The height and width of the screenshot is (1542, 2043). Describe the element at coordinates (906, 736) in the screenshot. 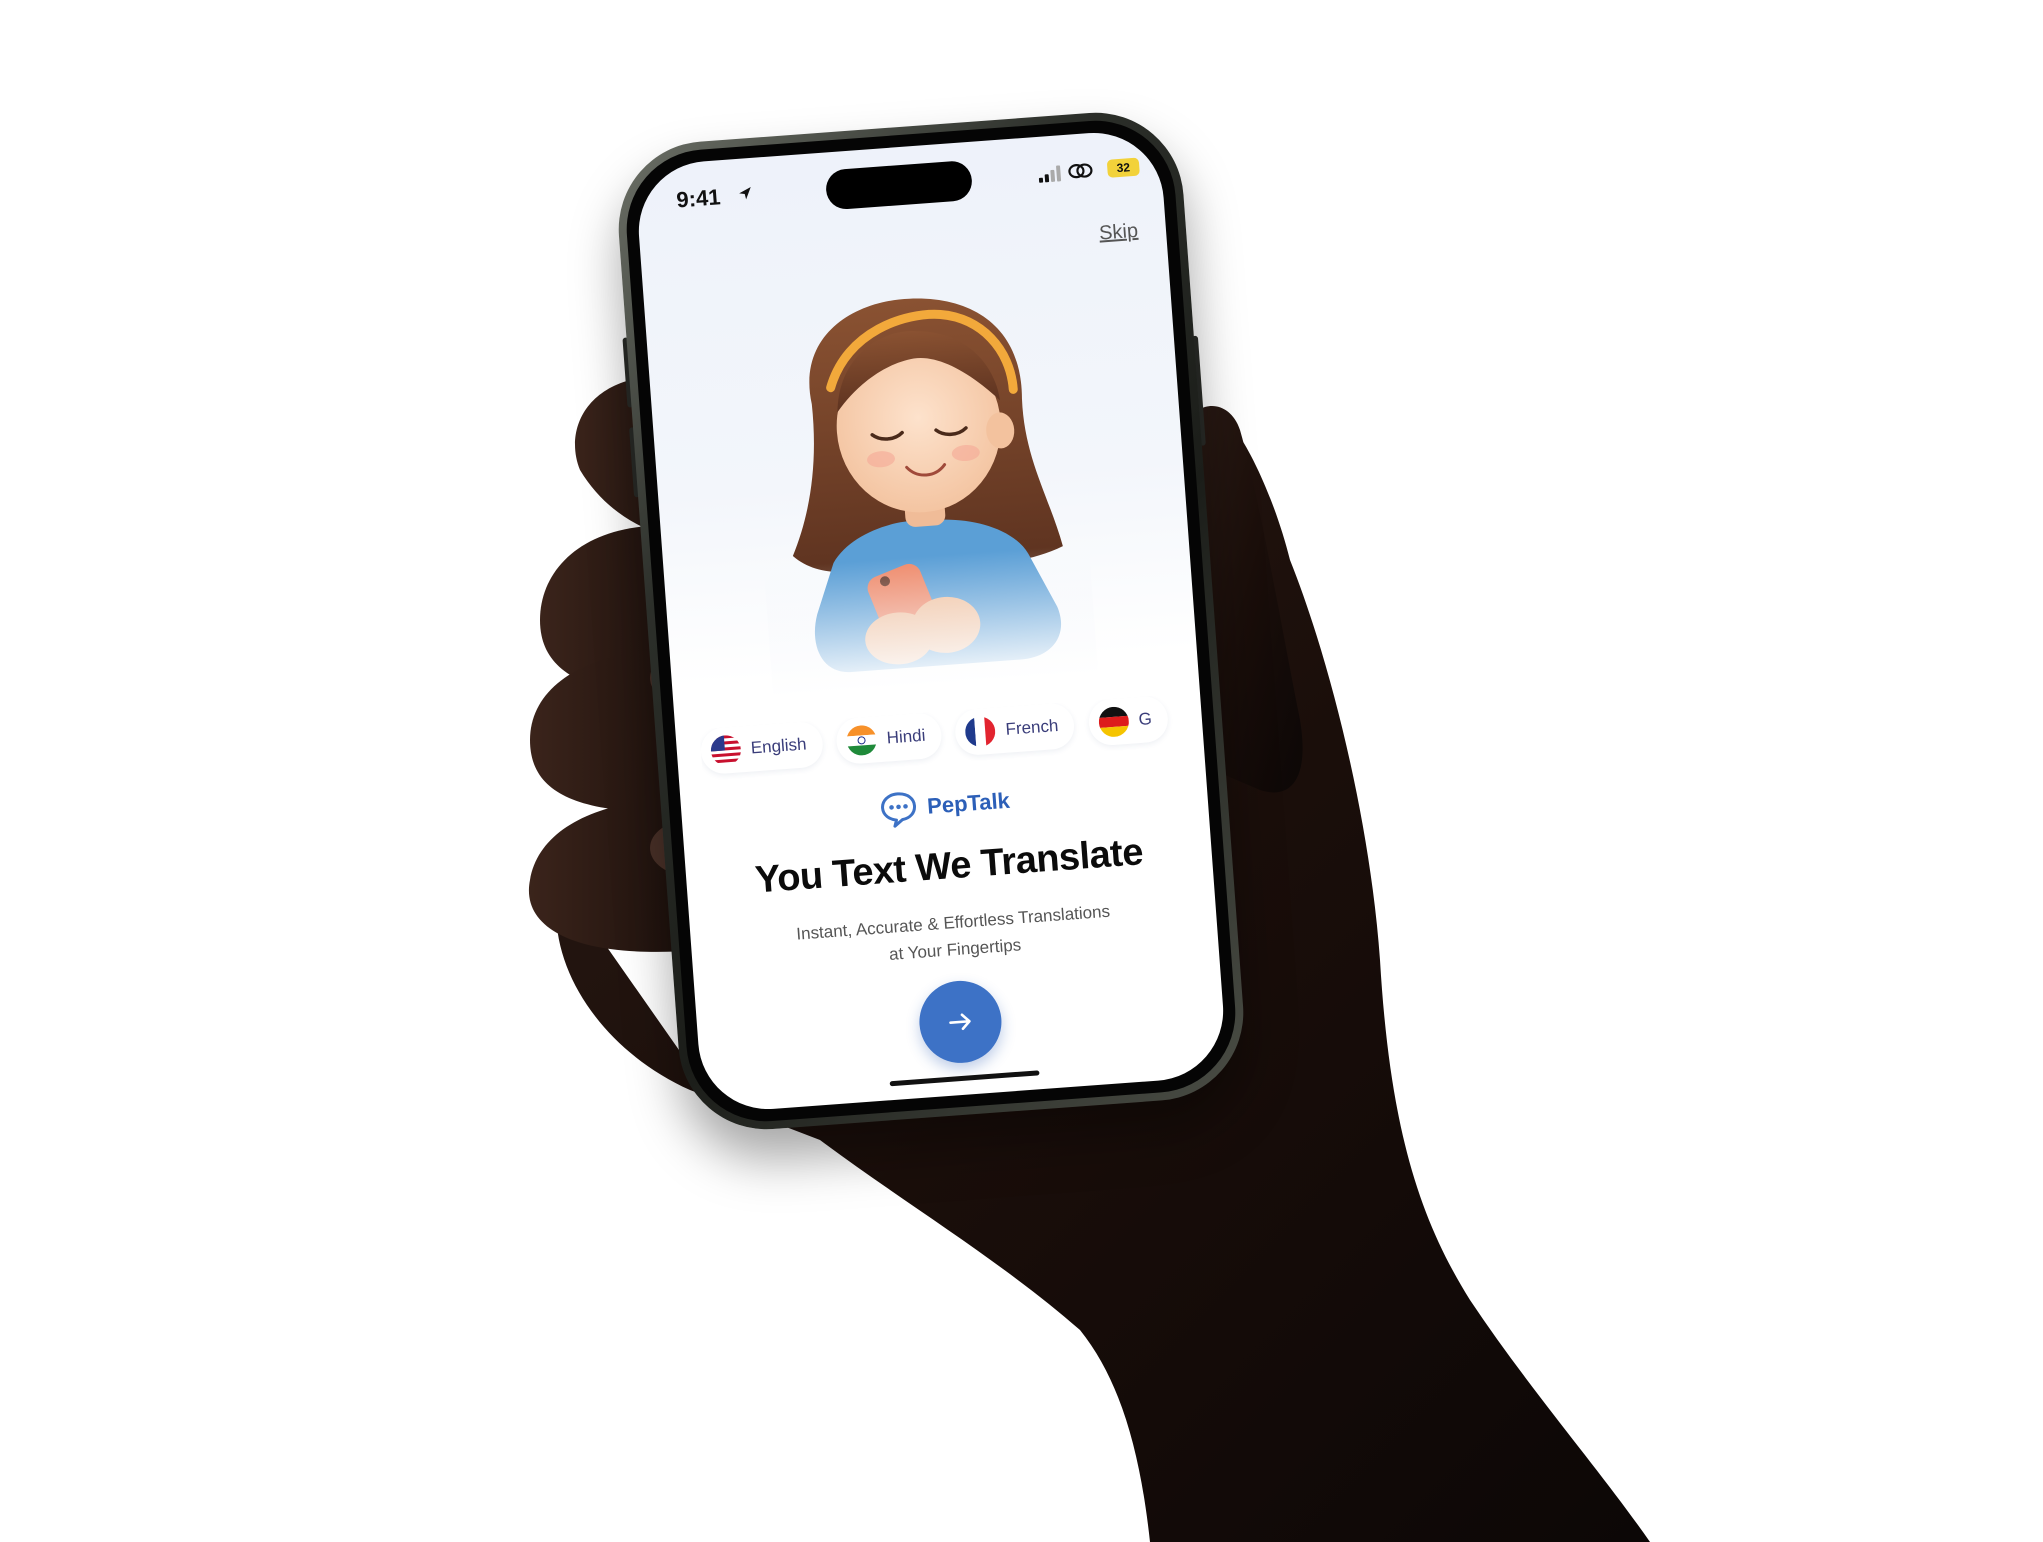

I see `language-label: Hindi` at that location.